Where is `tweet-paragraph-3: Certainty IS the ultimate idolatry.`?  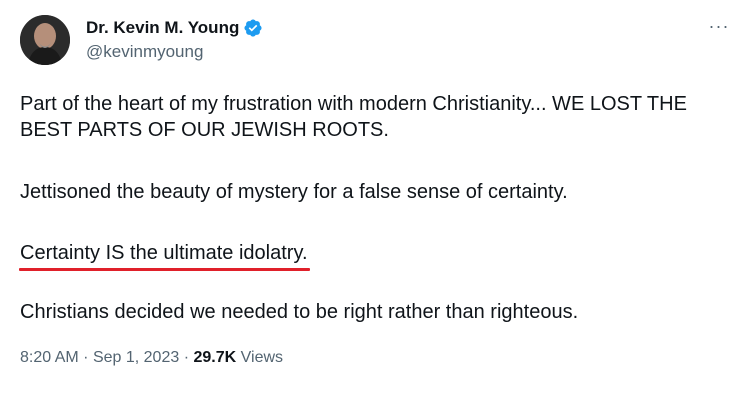 tweet-paragraph-3: Certainty IS the ultimate idolatry. is located at coordinates (369, 255).